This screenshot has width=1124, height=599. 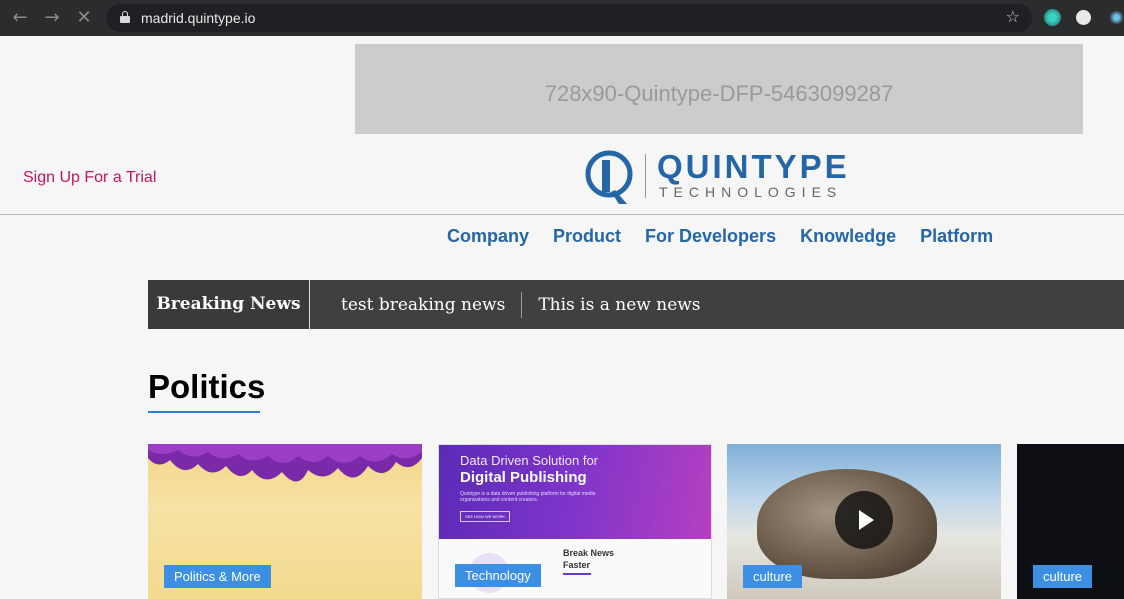 I want to click on stop-icon: ✕, so click(x=84, y=18).